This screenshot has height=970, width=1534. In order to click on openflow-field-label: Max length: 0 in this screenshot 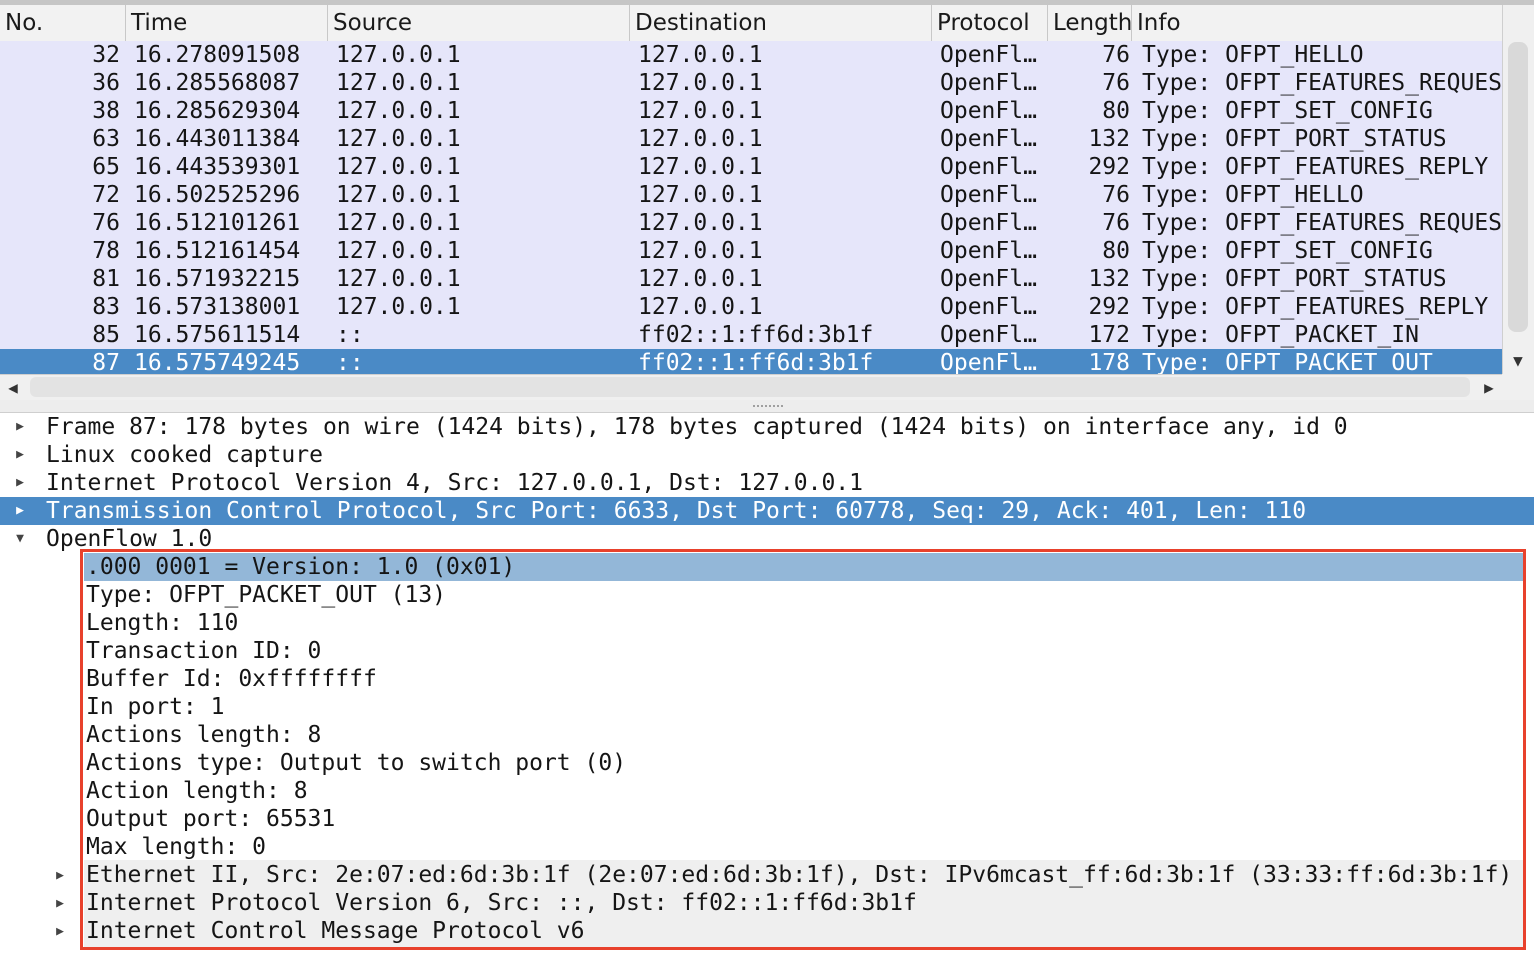, I will do `click(176, 847)`.